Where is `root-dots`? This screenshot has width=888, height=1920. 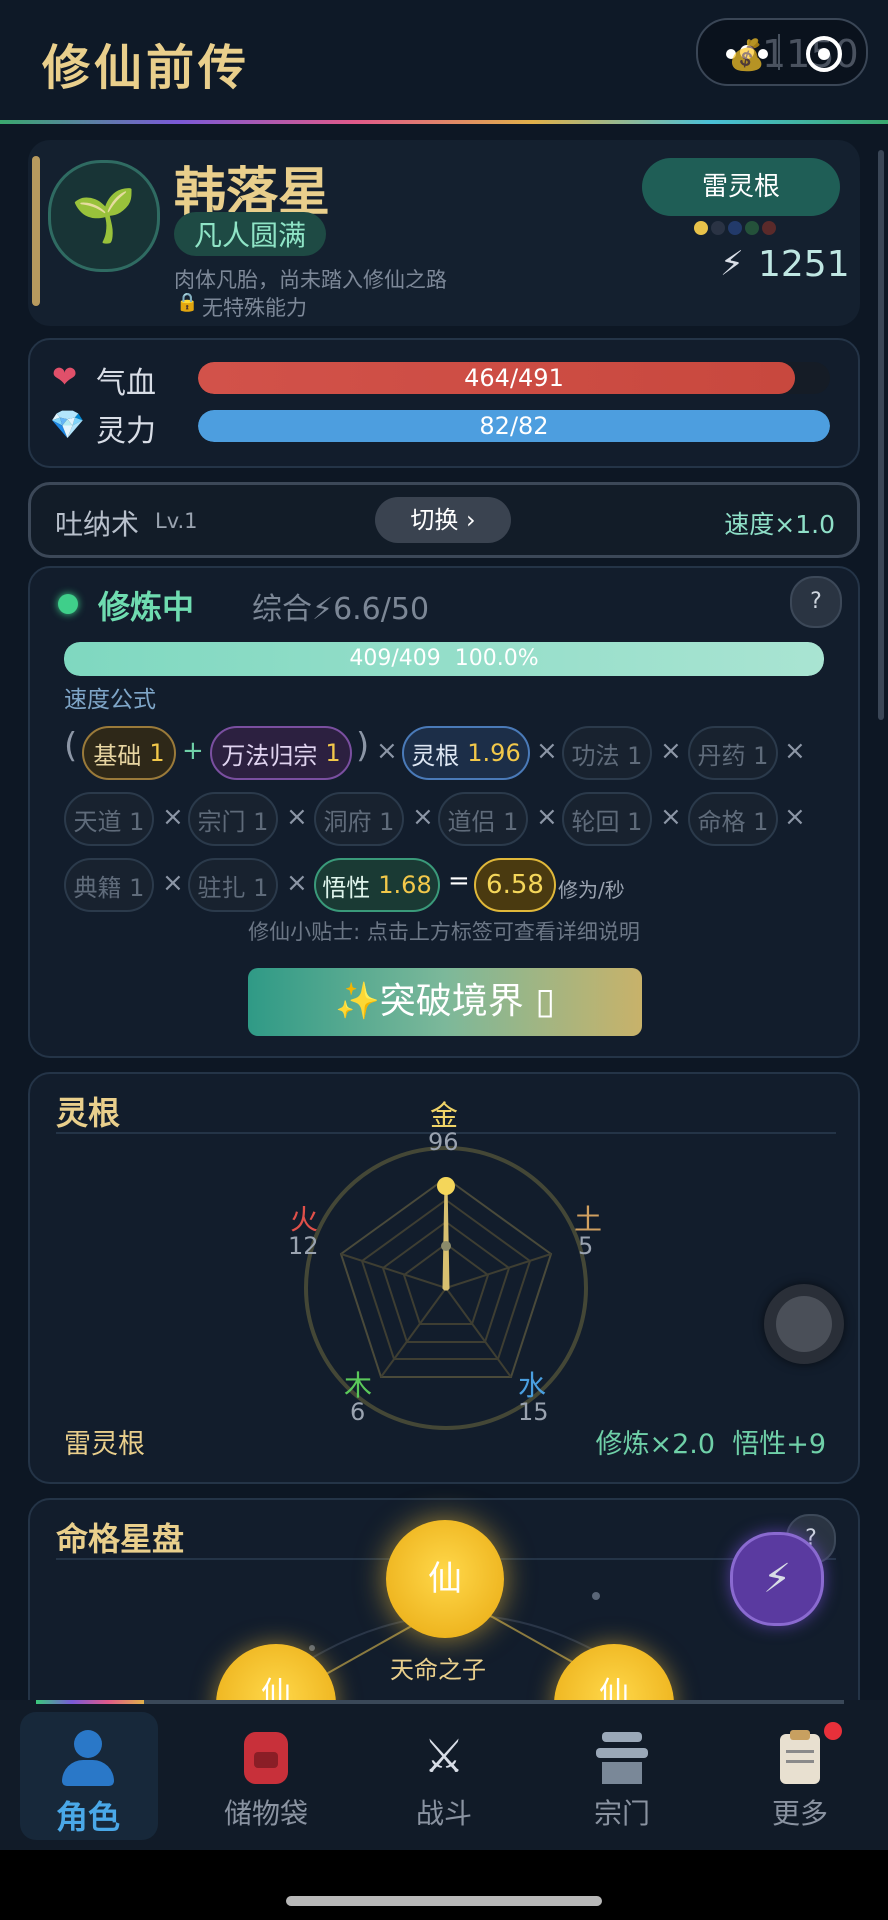 root-dots is located at coordinates (735, 229).